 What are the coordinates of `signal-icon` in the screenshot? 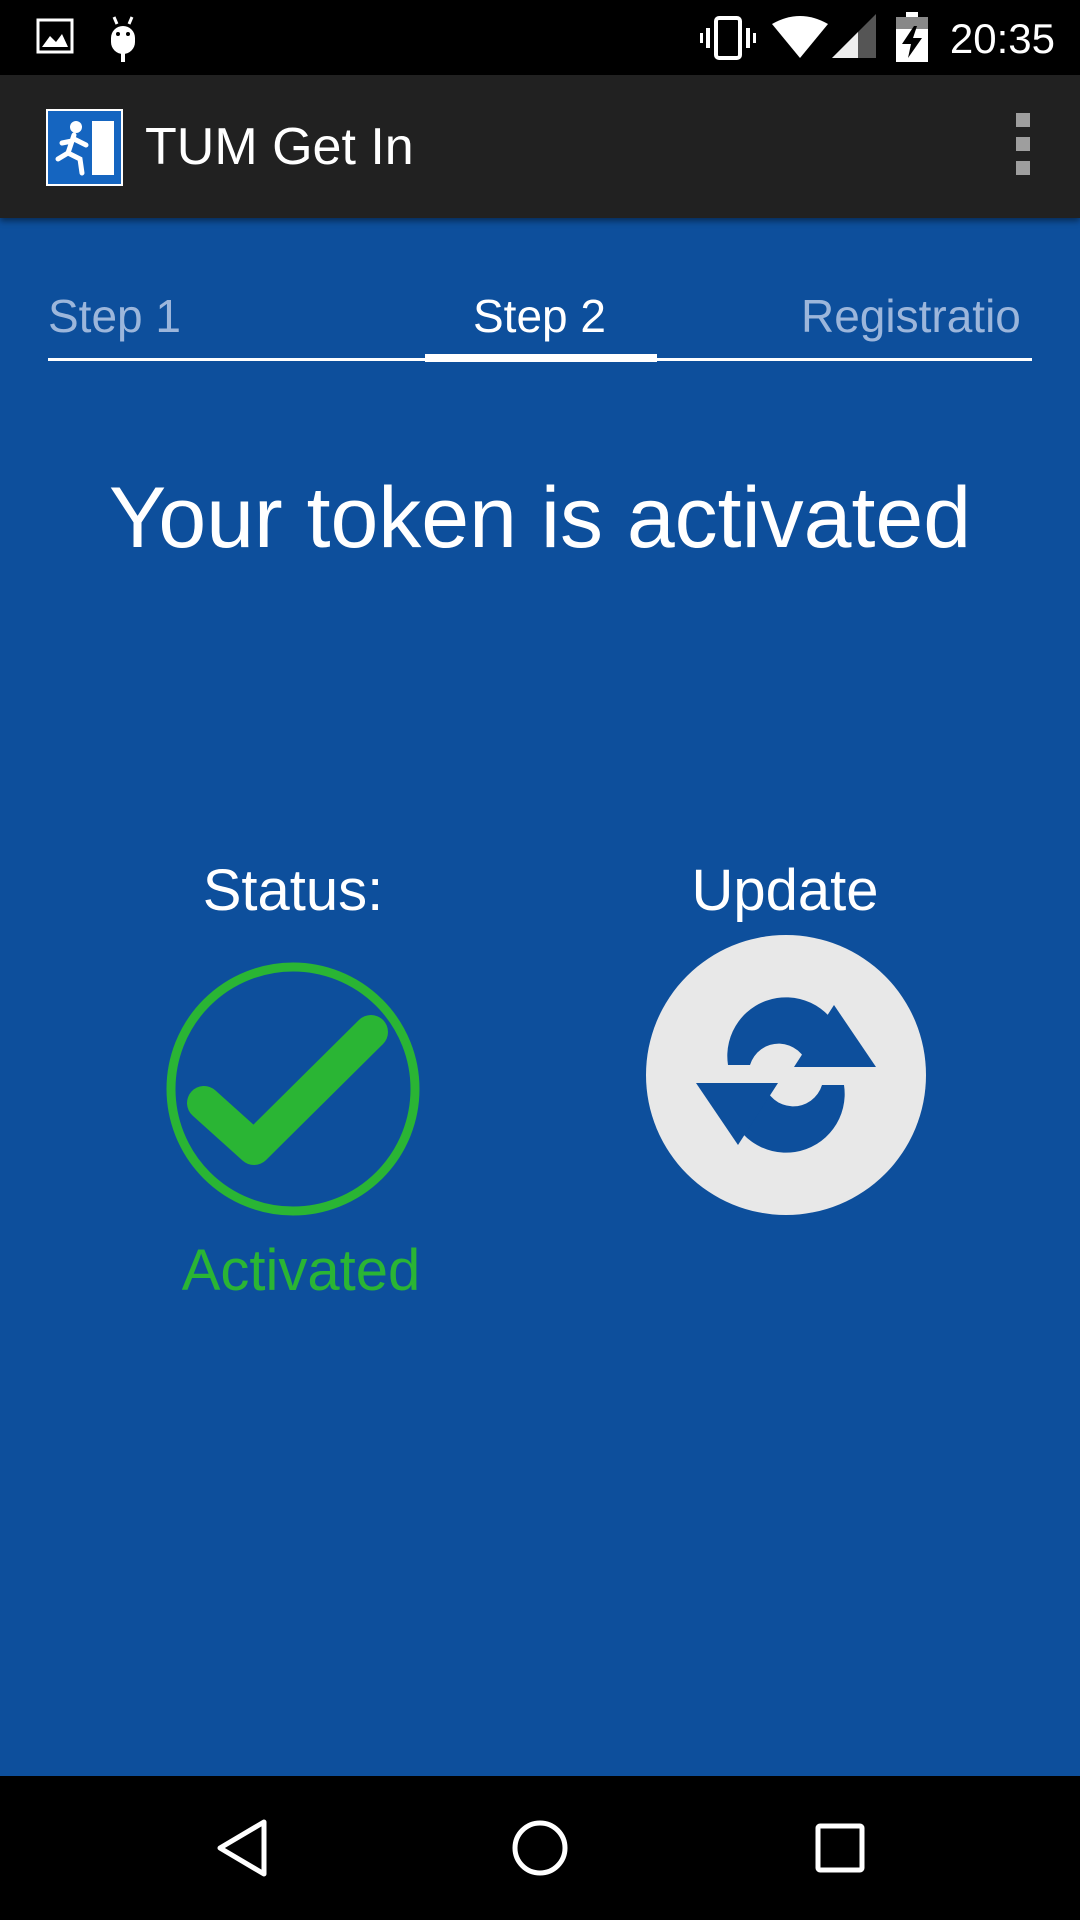 It's located at (854, 36).